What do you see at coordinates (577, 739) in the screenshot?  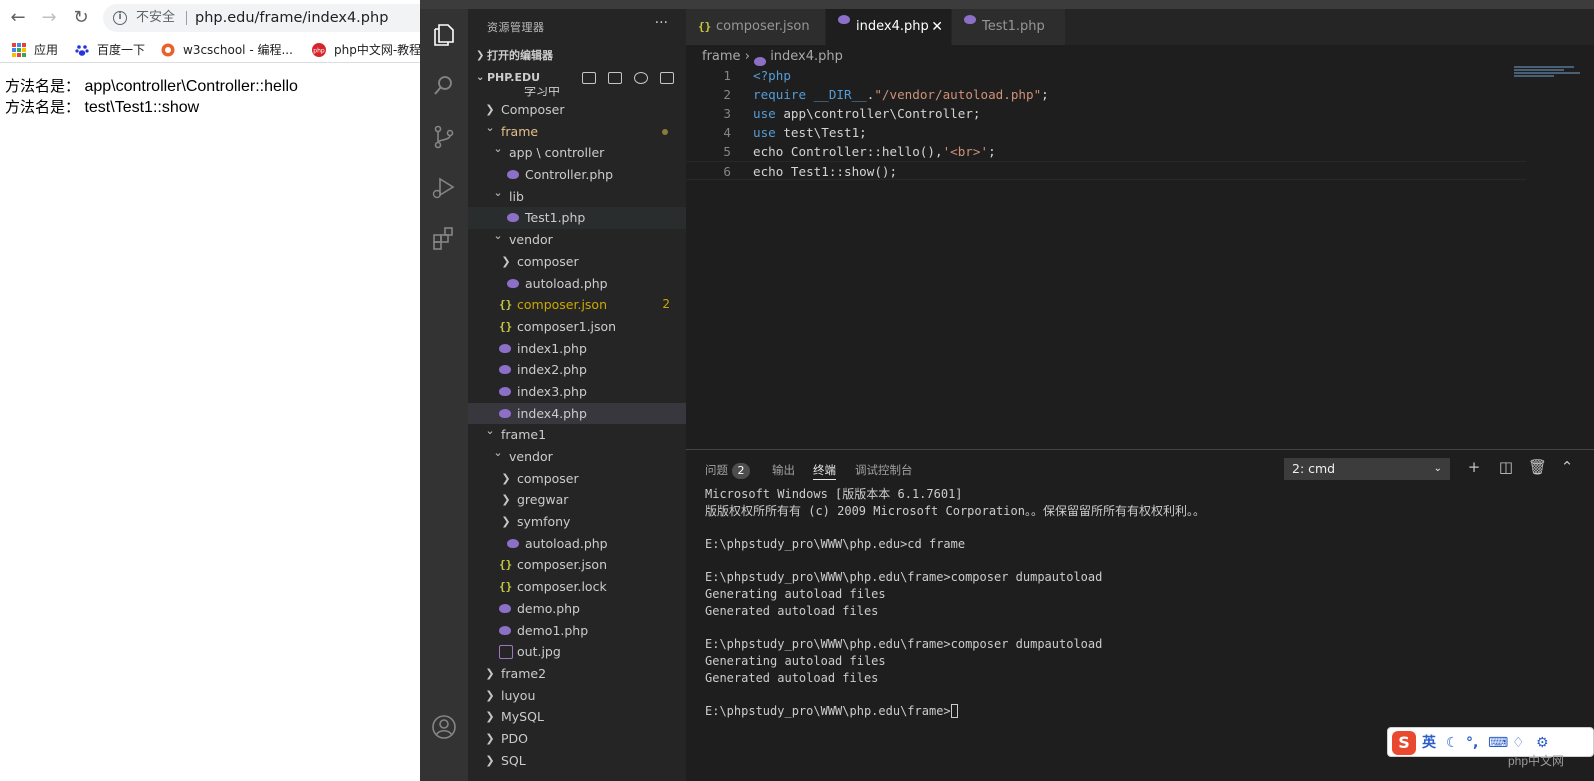 I see `tree-folder: ❯ PDO` at bounding box center [577, 739].